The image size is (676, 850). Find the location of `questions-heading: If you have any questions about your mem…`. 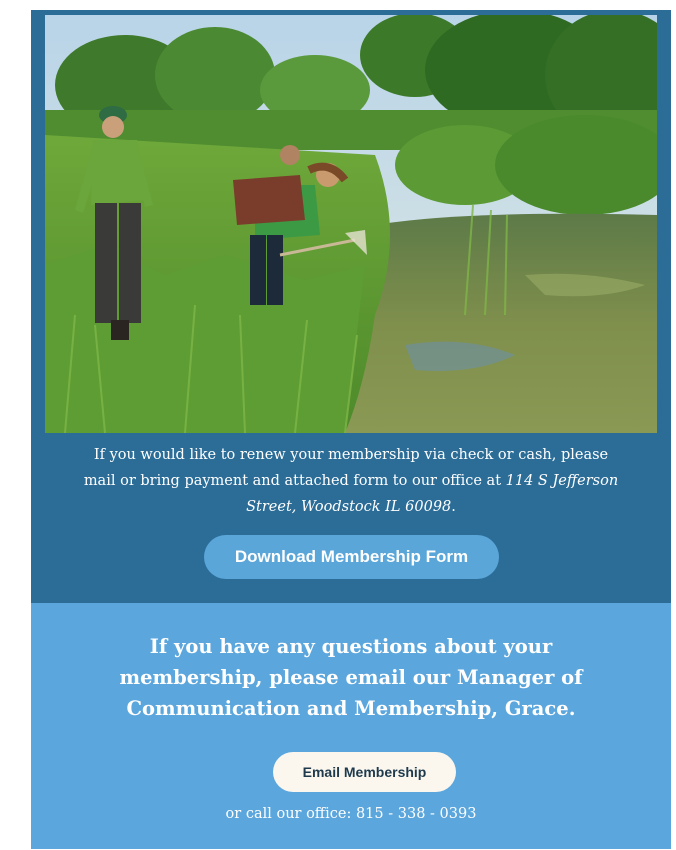

questions-heading: If you have any questions about your mem… is located at coordinates (351, 677).